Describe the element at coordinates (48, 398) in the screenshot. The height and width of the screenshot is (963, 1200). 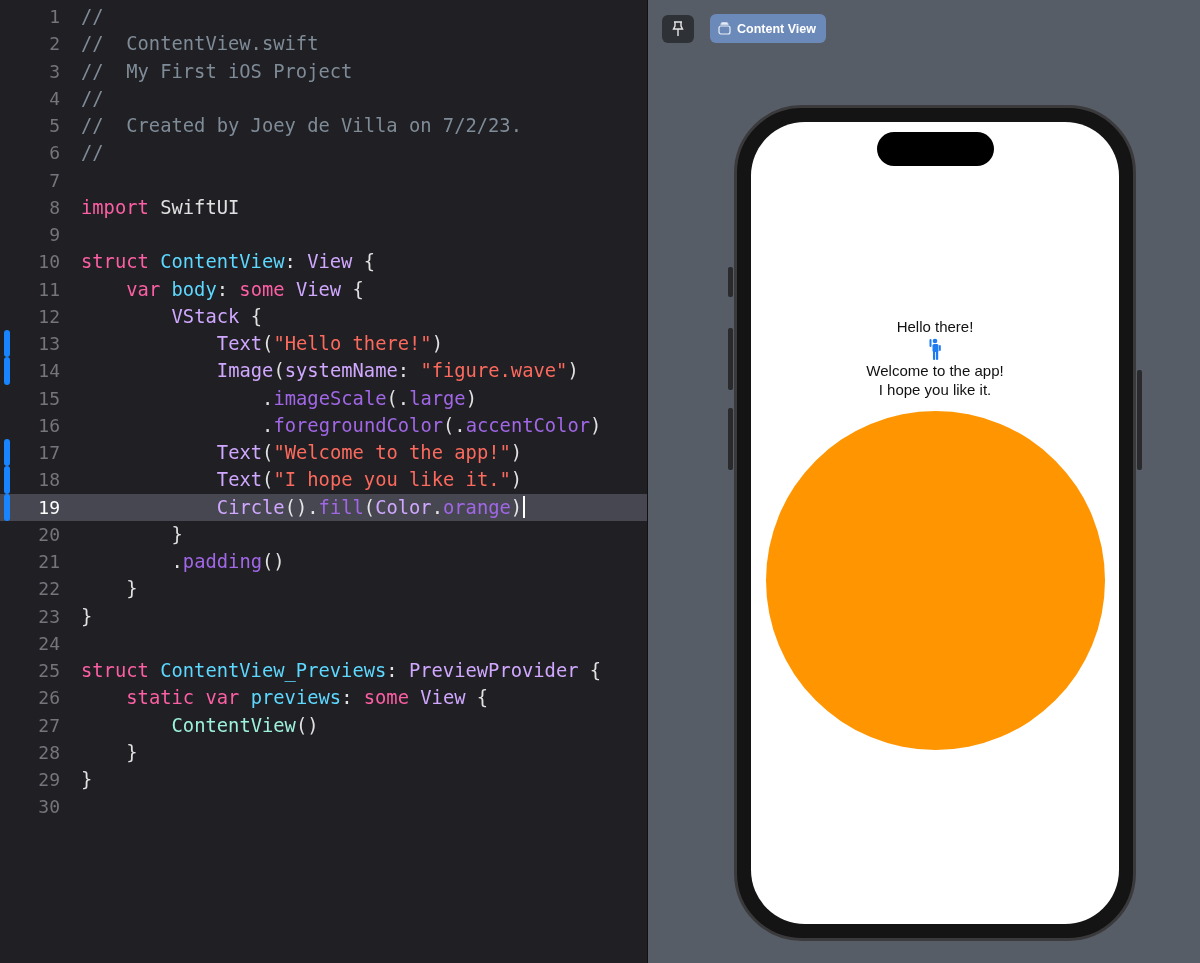
I see `line-number: 15` at that location.